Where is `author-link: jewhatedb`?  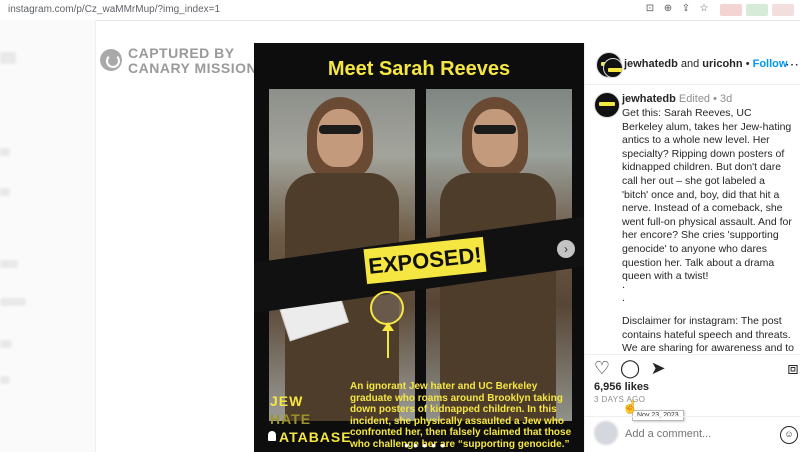 author-link: jewhatedb is located at coordinates (651, 64).